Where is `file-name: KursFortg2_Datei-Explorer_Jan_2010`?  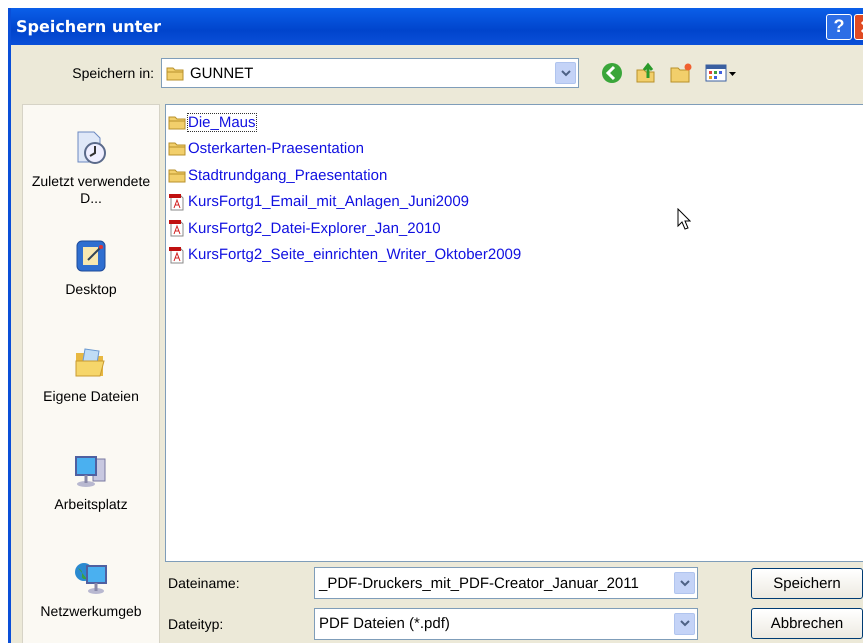
file-name: KursFortg2_Datei-Explorer_Jan_2010 is located at coordinates (314, 228).